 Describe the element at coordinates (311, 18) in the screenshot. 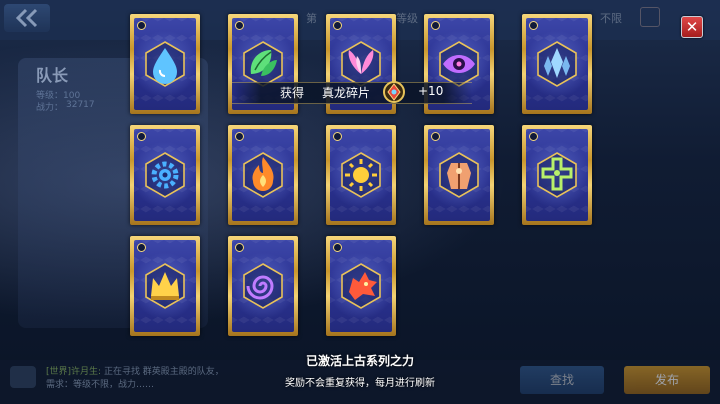

I see `filter-label: 第` at that location.